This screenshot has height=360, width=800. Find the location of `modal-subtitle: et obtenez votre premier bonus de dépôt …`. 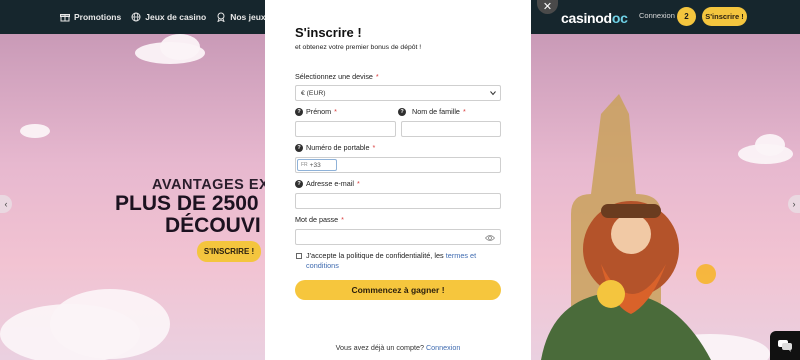

modal-subtitle: et obtenez votre premier bonus de dépôt … is located at coordinates (358, 47).